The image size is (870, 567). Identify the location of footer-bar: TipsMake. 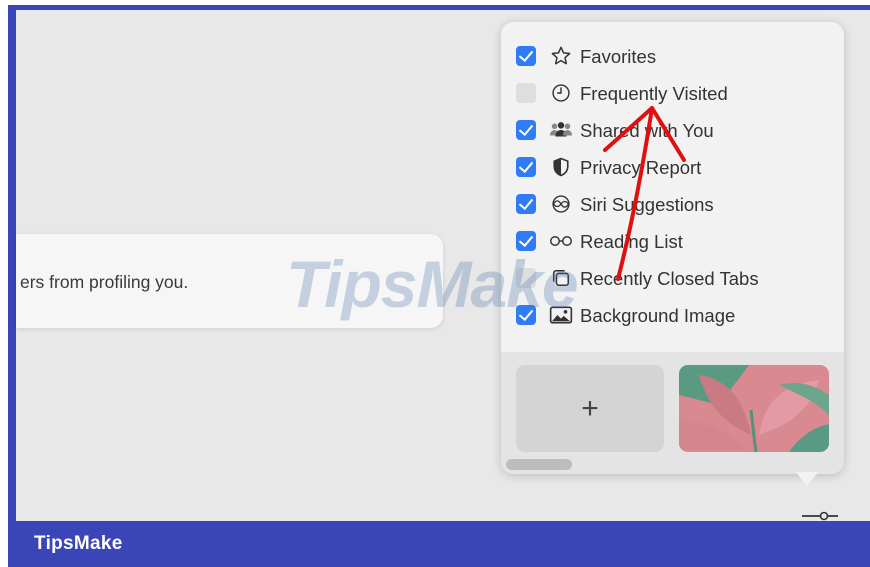
(439, 544).